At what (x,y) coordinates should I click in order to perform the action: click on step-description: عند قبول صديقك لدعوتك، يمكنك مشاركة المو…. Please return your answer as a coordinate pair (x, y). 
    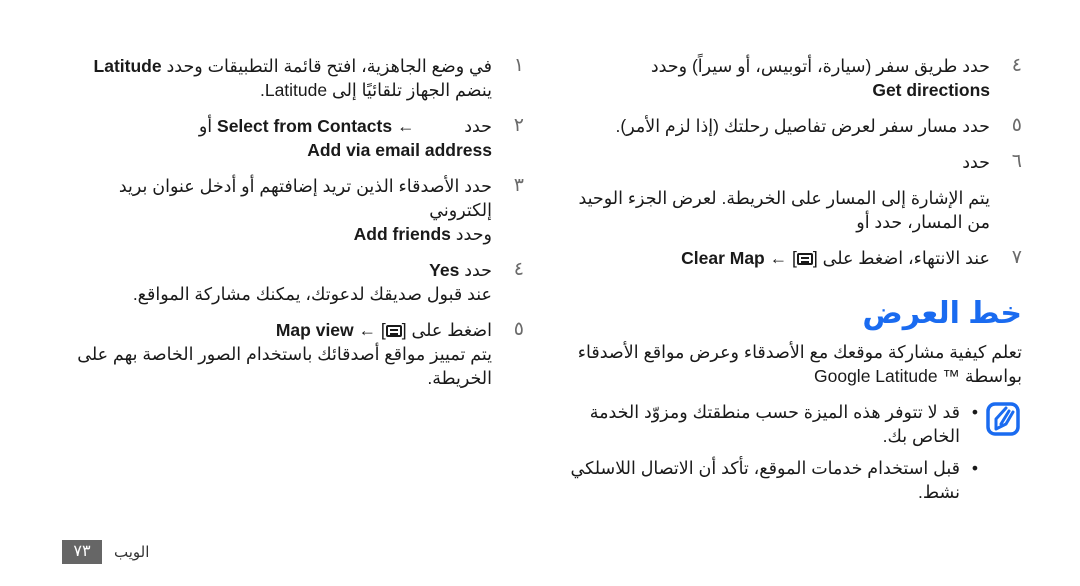
    Looking at the image, I should click on (312, 294).